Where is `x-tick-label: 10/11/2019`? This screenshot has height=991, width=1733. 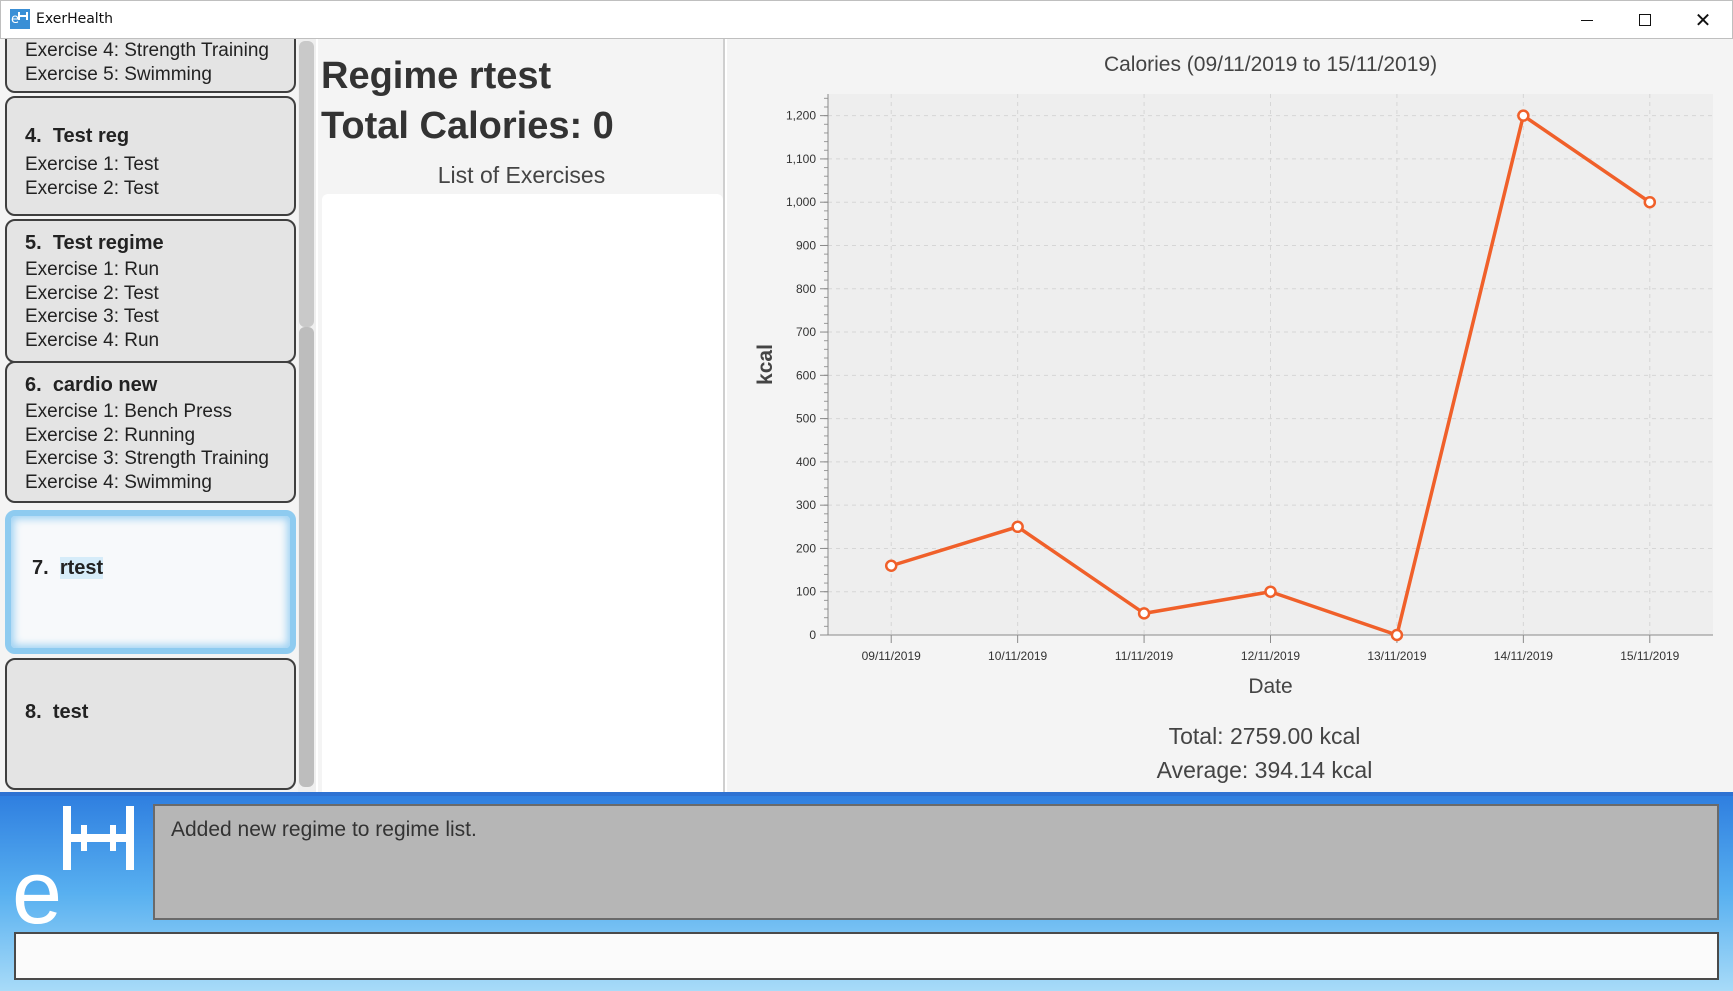 x-tick-label: 10/11/2019 is located at coordinates (1017, 656).